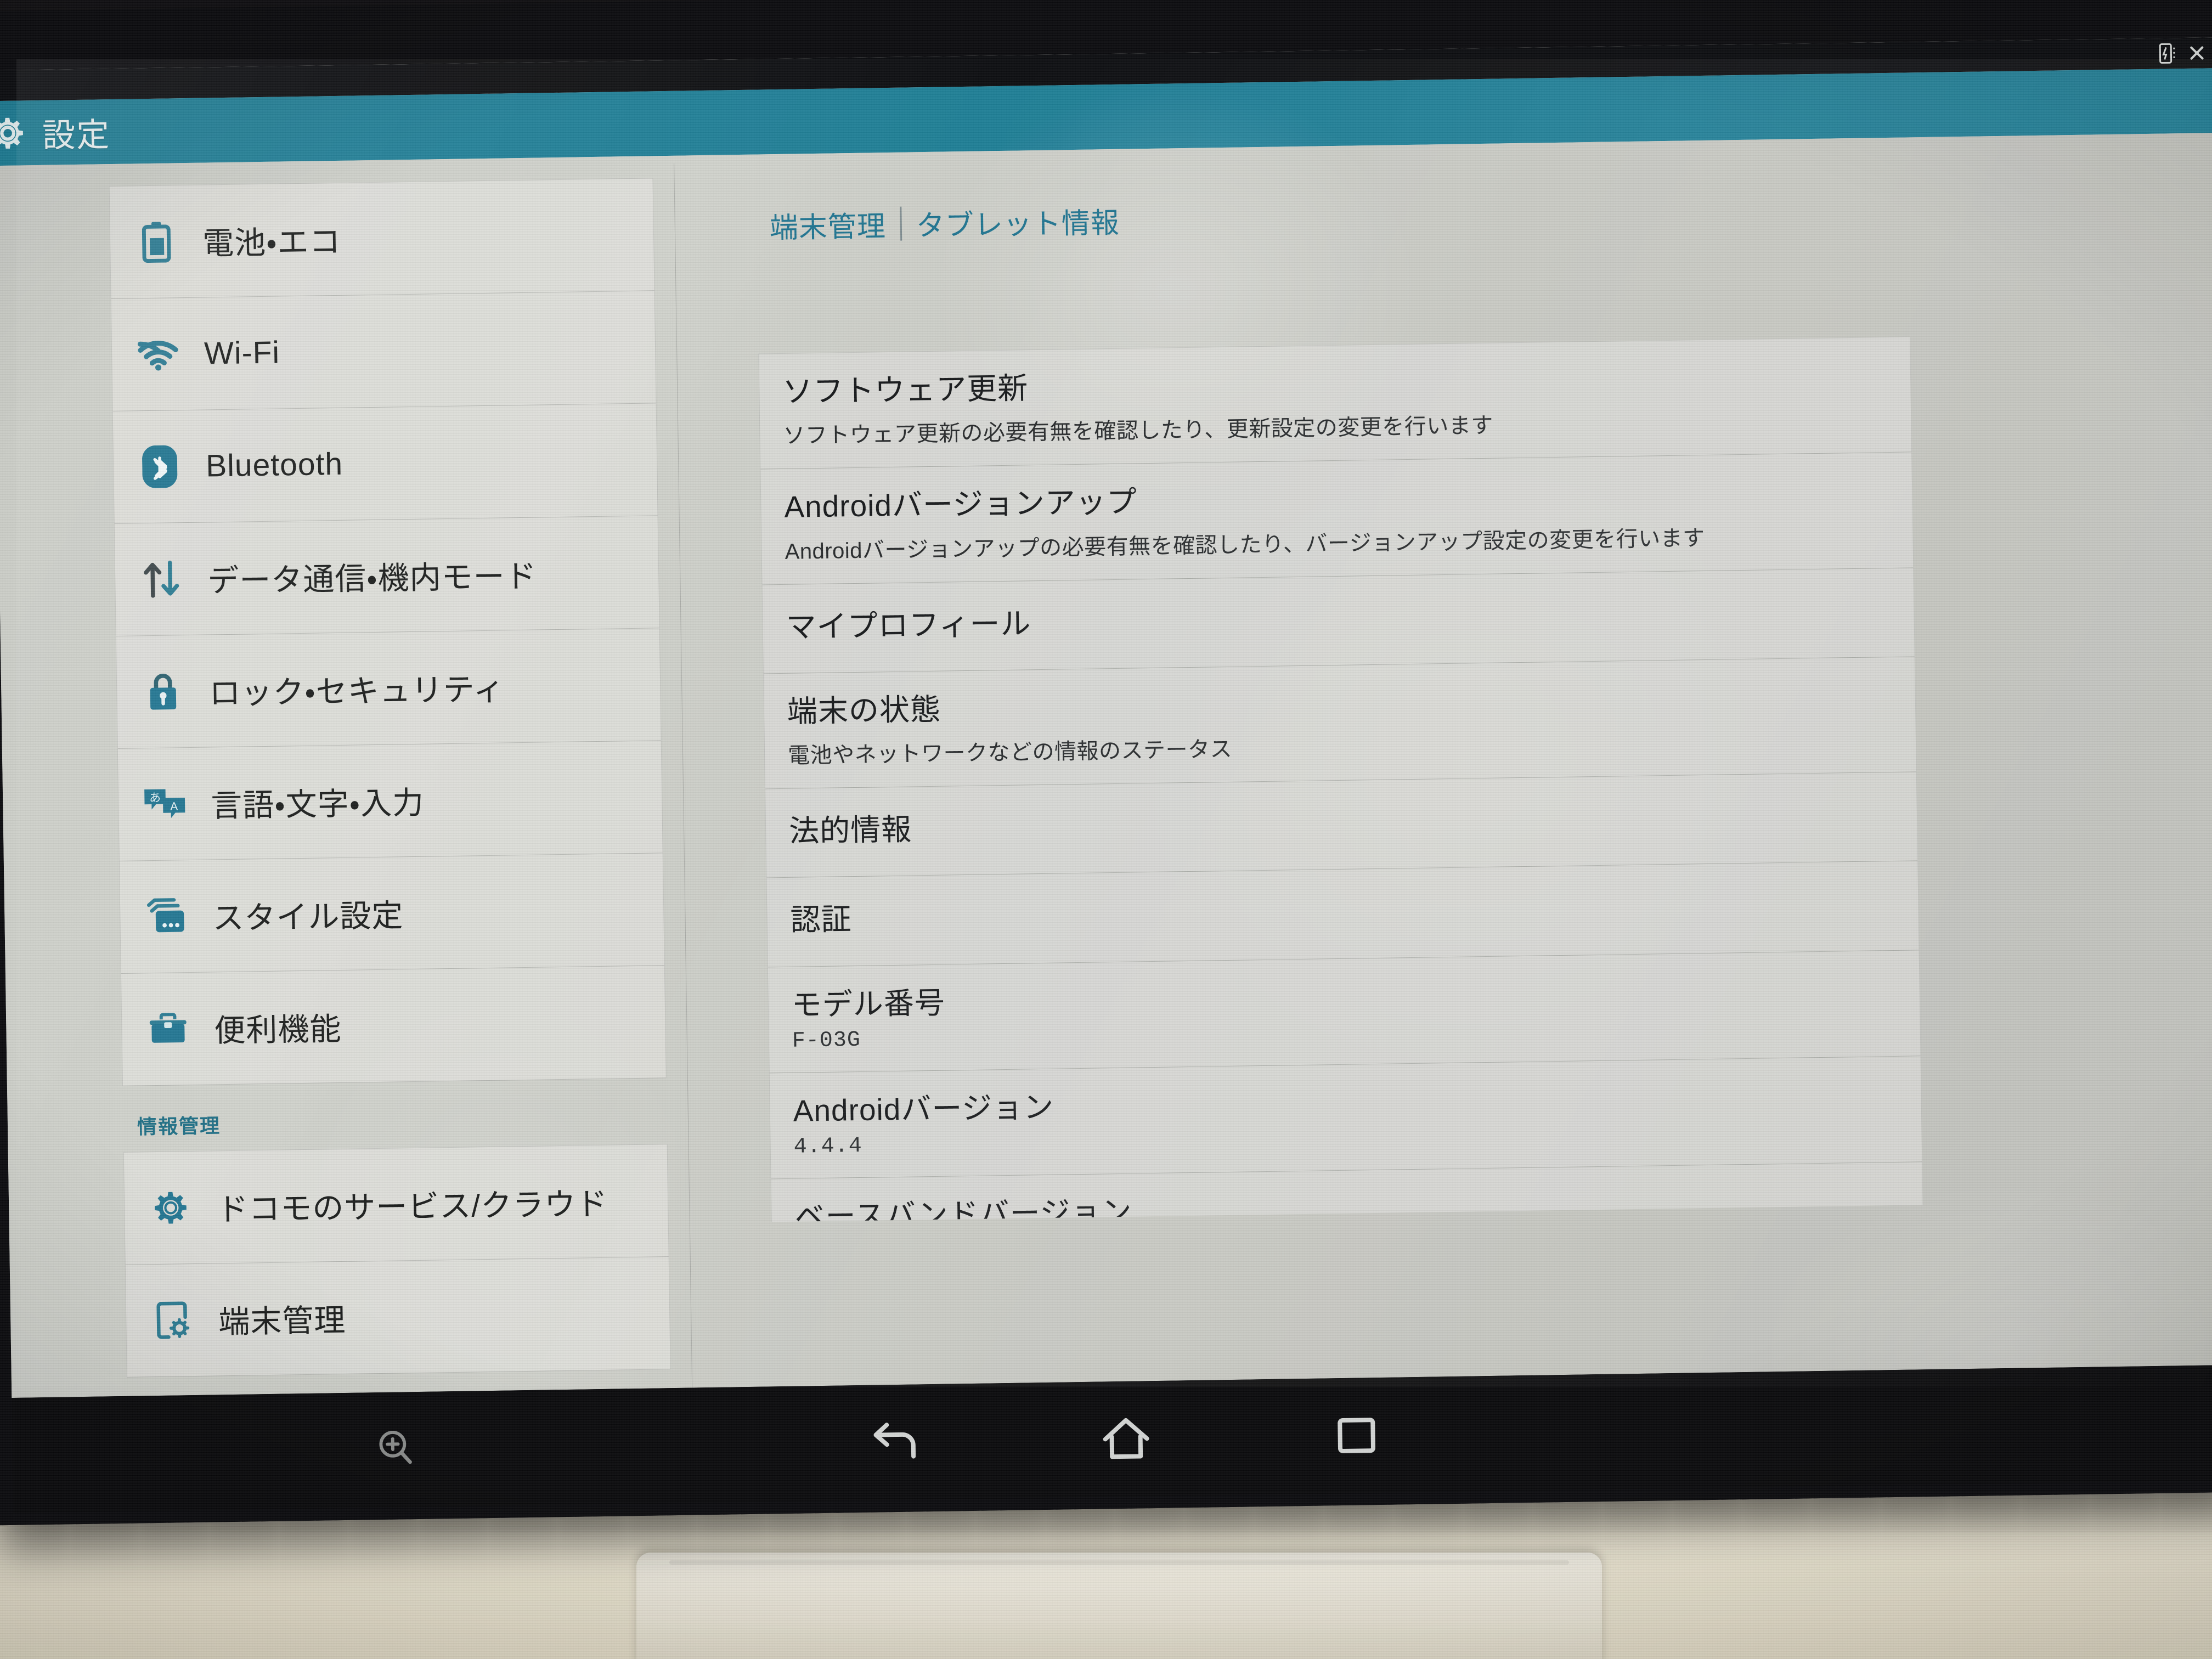  What do you see at coordinates (963, 1208) in the screenshot?
I see `list-item-title: ベースバンドバージョン` at bounding box center [963, 1208].